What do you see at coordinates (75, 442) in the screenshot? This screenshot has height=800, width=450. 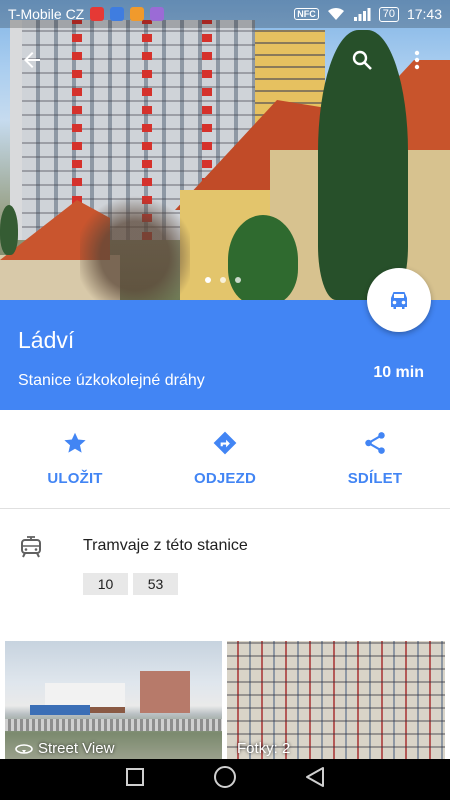 I see `star-icon` at bounding box center [75, 442].